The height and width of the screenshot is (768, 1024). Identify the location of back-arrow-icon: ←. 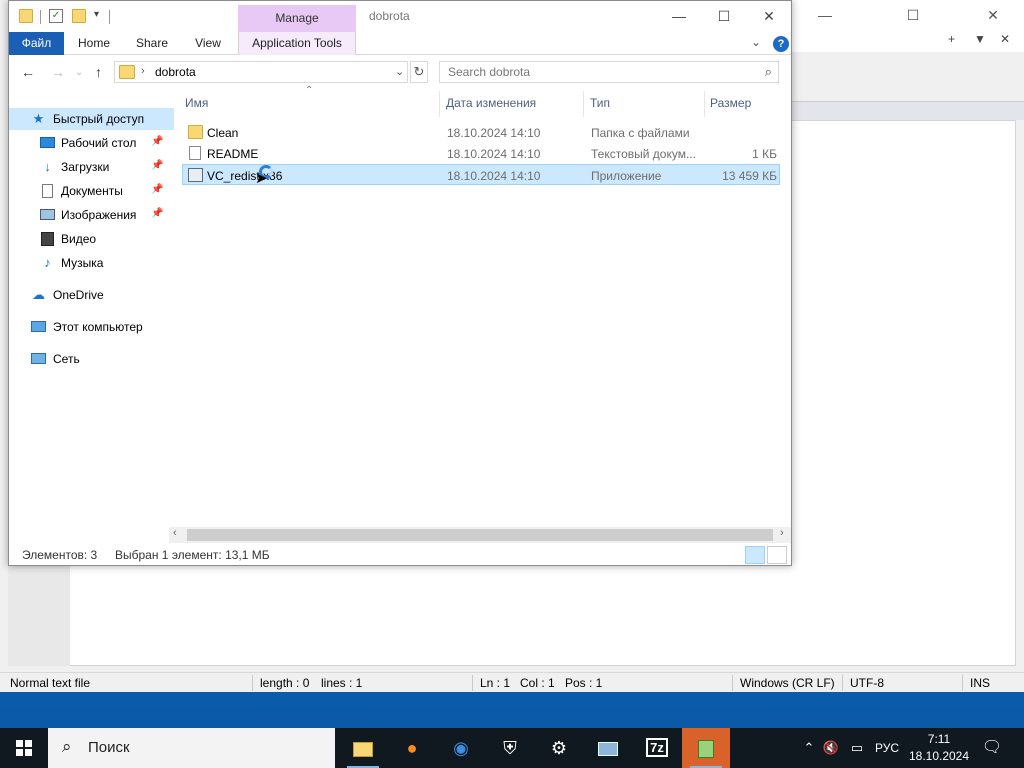
(28, 72).